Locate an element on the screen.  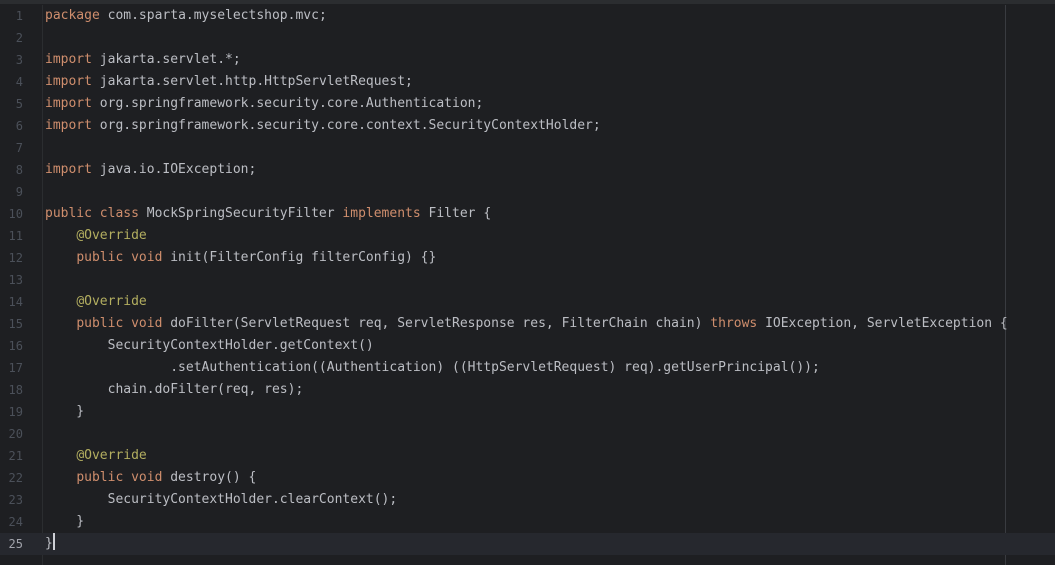
code-line: 24 } is located at coordinates (527, 522).